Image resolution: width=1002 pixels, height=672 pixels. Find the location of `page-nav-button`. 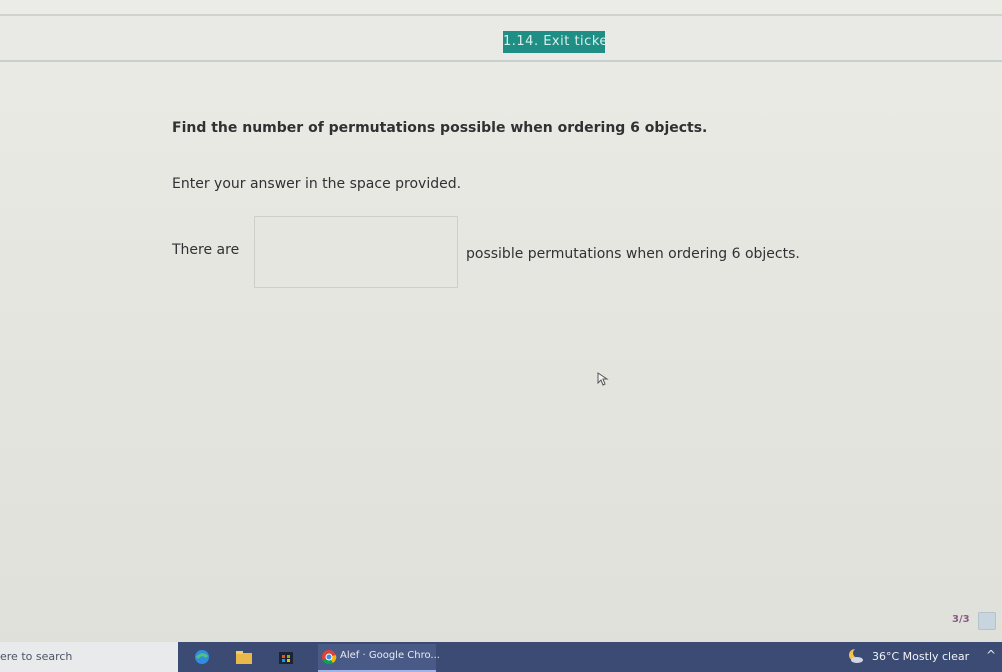

page-nav-button is located at coordinates (987, 621).